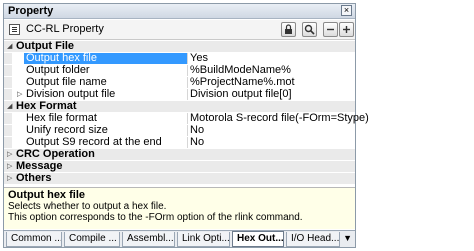 The image size is (474, 251). I want to click on property-value: %ProjectName%.mot, so click(242, 82).